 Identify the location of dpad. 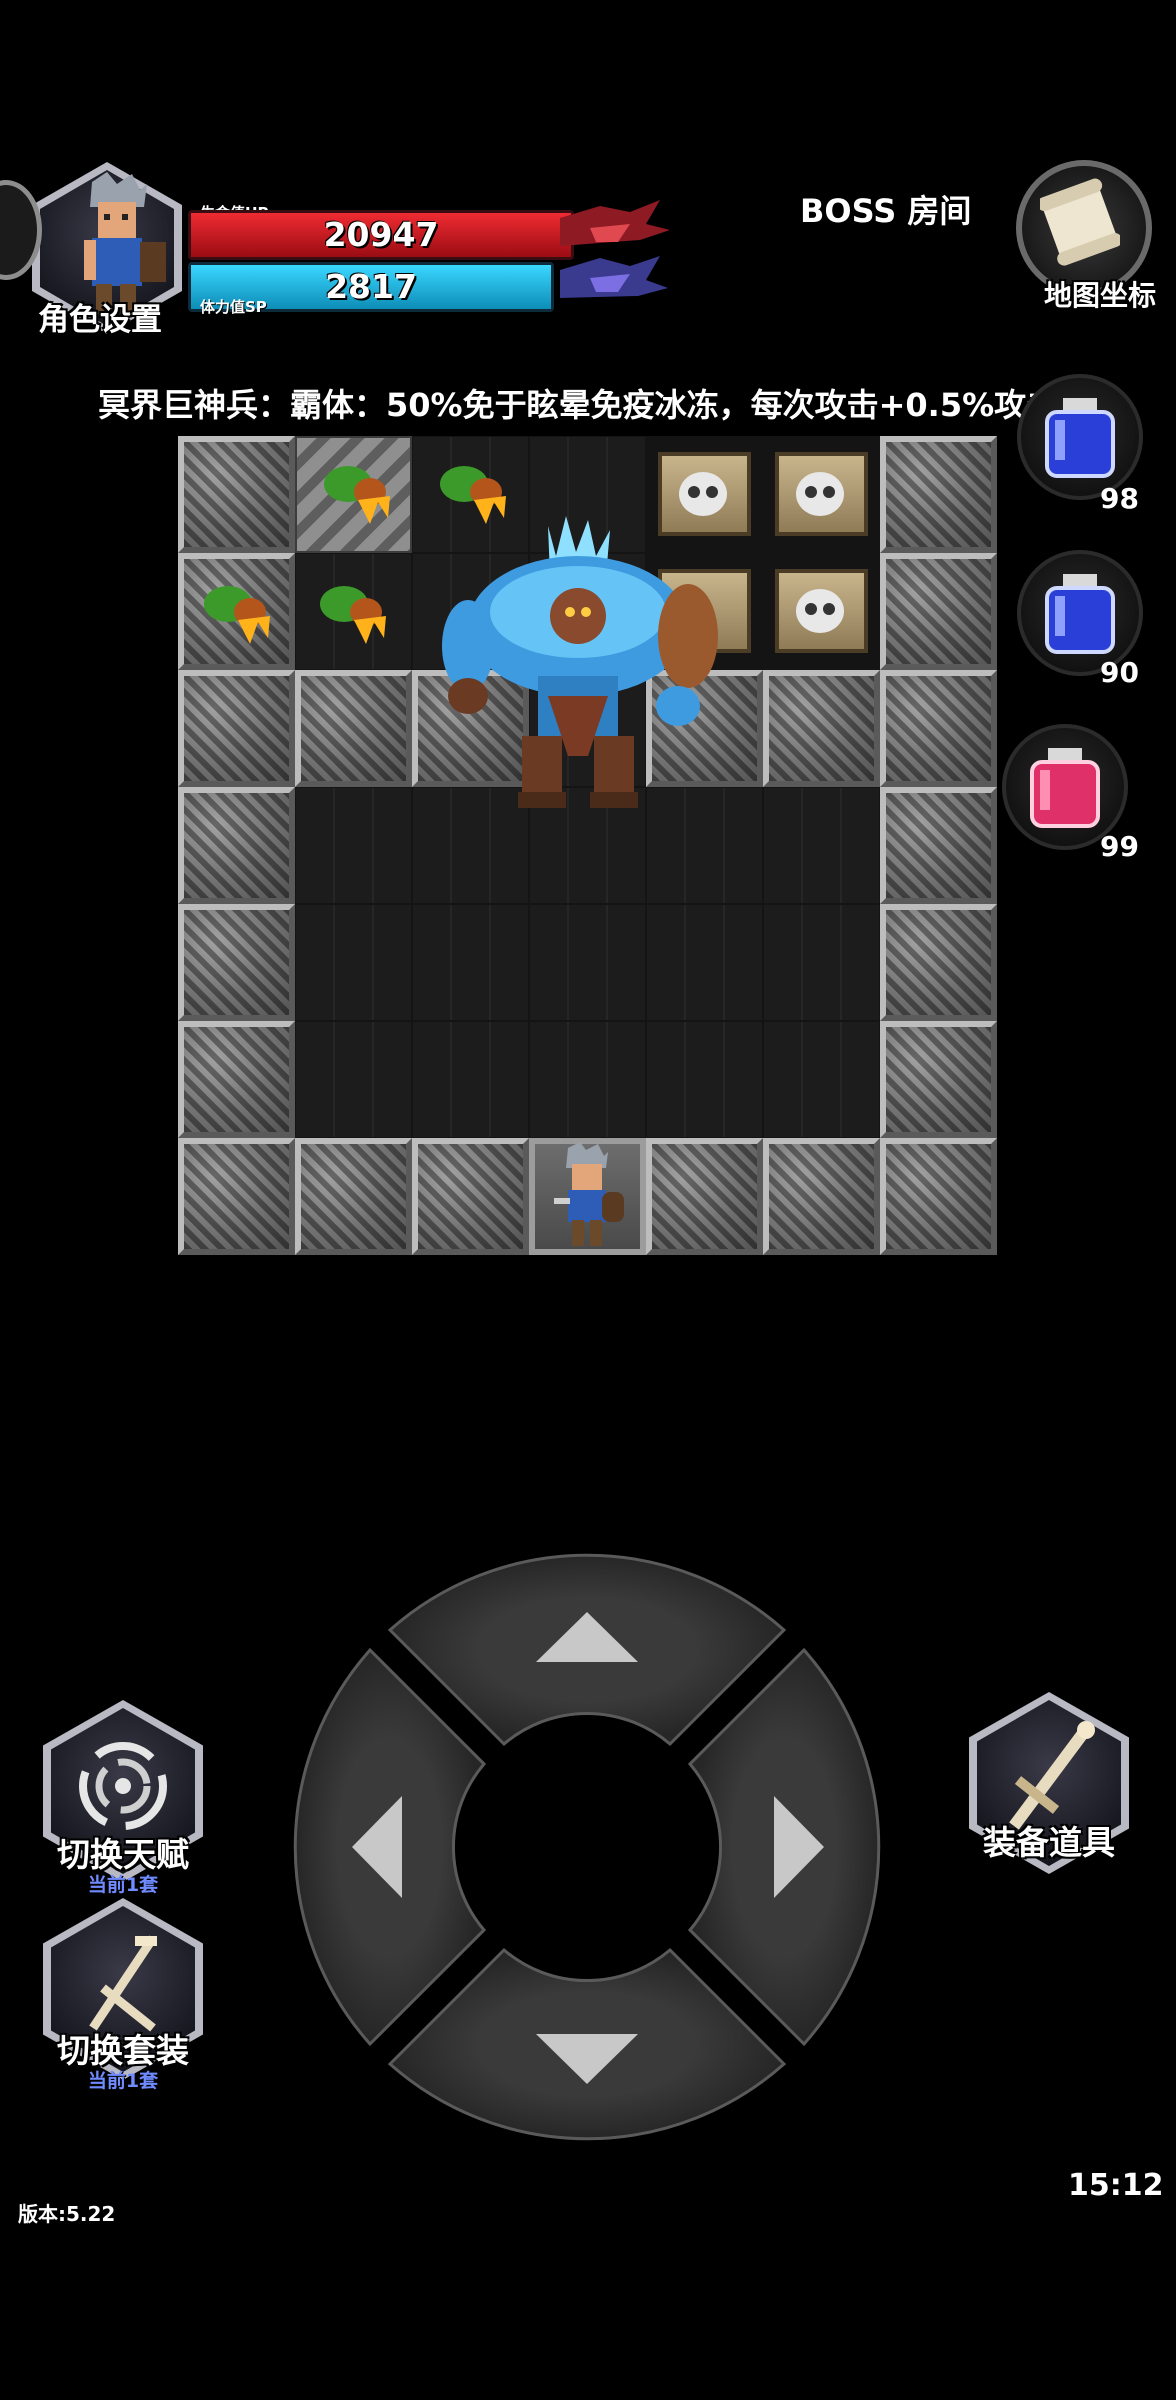
(587, 1847).